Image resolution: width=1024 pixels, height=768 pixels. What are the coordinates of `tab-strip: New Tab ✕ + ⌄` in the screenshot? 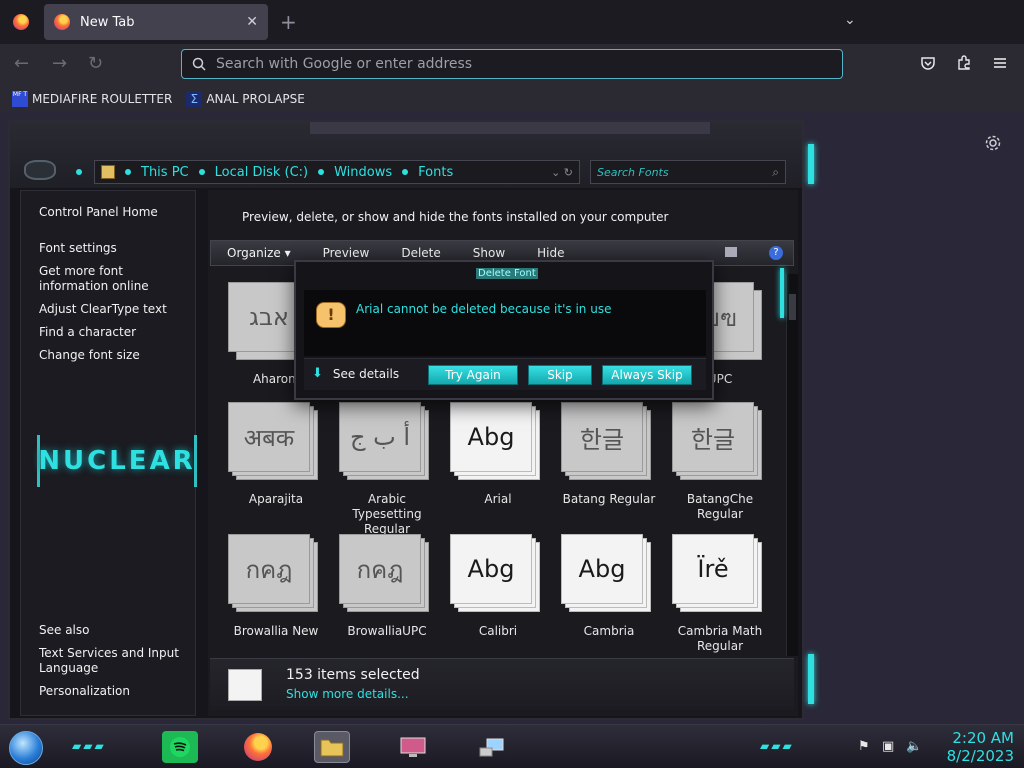 It's located at (512, 22).